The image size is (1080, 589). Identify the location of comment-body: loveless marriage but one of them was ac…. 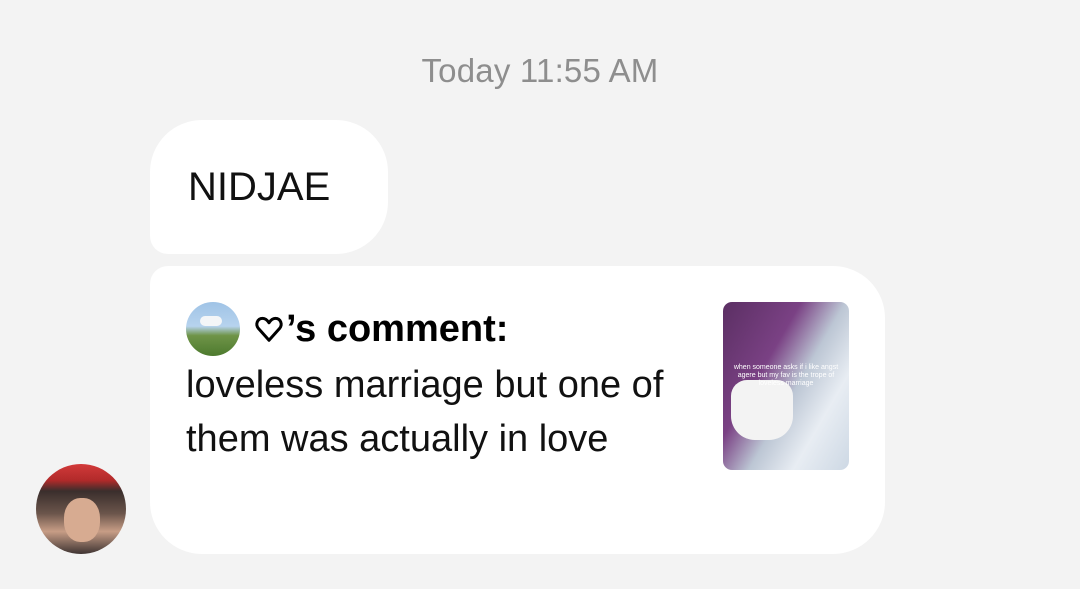
(425, 412).